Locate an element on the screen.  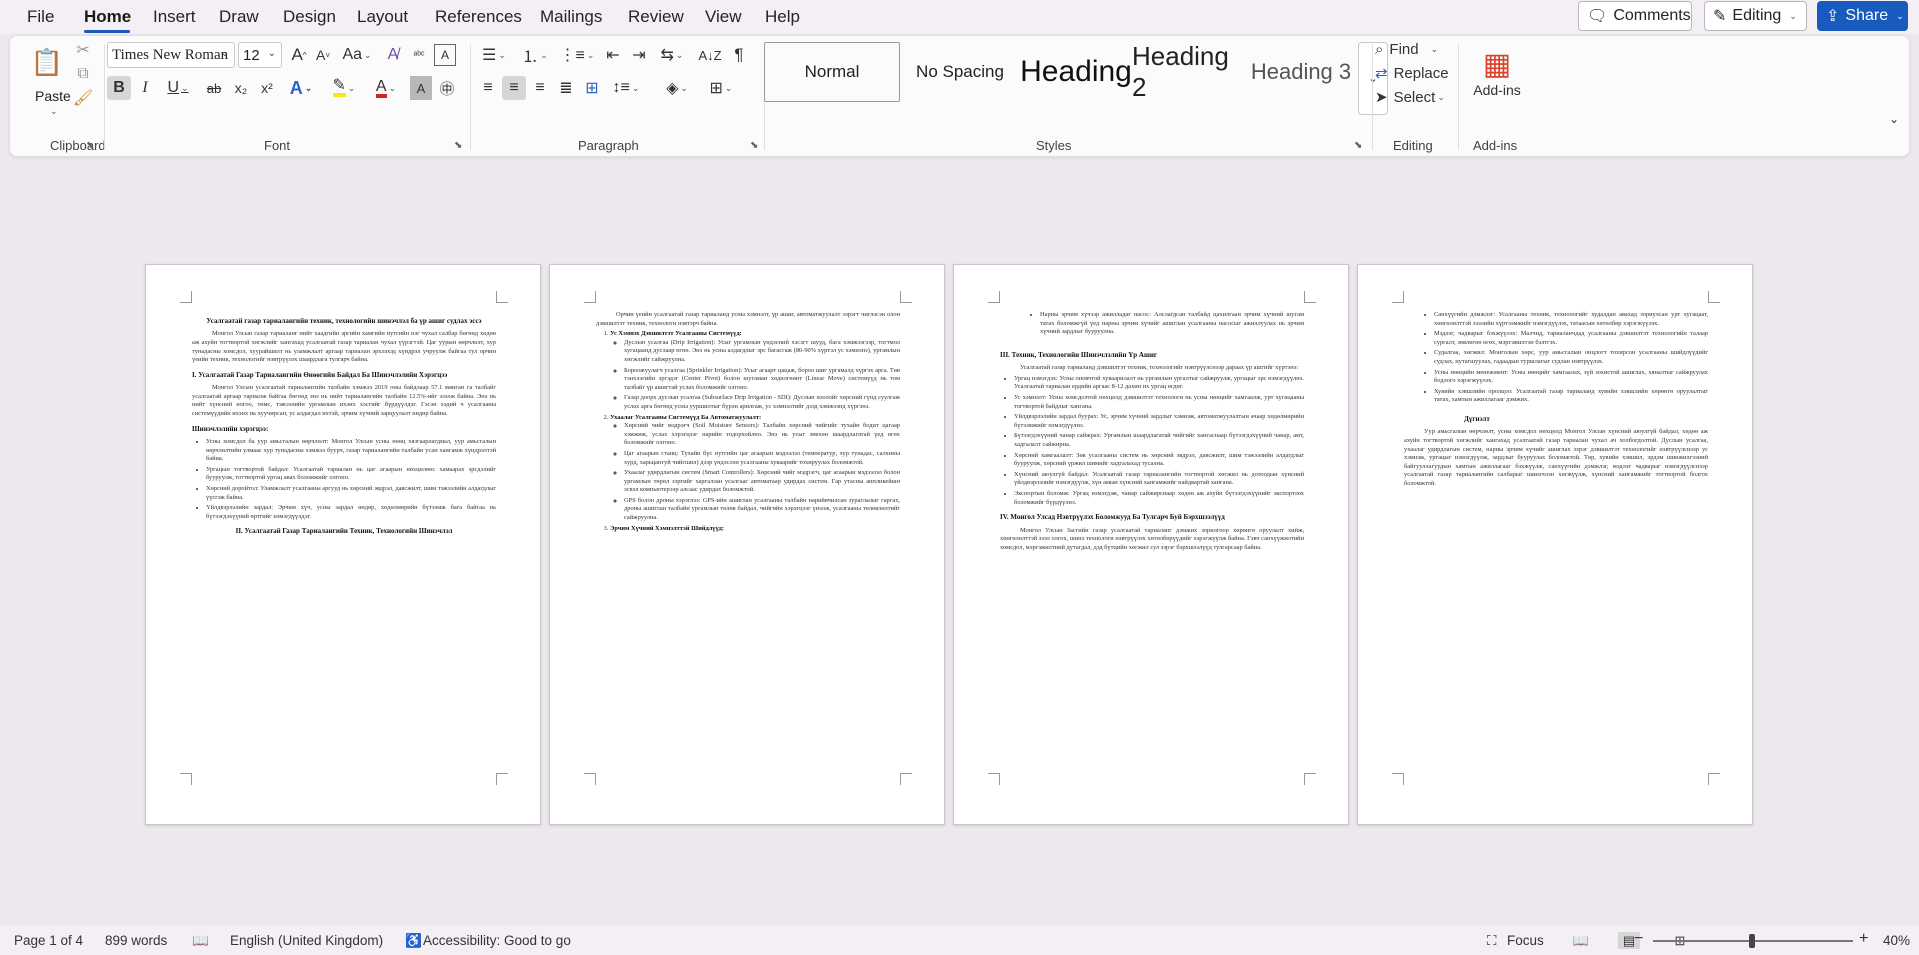
paste-label: Paste is located at coordinates (53, 96).